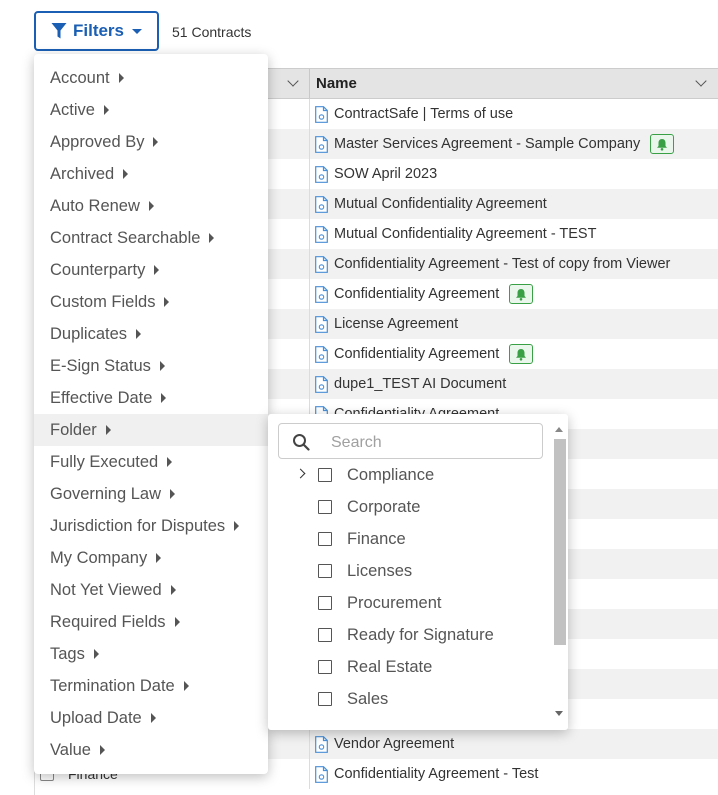 This screenshot has width=718, height=795. I want to click on contract-name-cell: License Agreement, so click(386, 324).